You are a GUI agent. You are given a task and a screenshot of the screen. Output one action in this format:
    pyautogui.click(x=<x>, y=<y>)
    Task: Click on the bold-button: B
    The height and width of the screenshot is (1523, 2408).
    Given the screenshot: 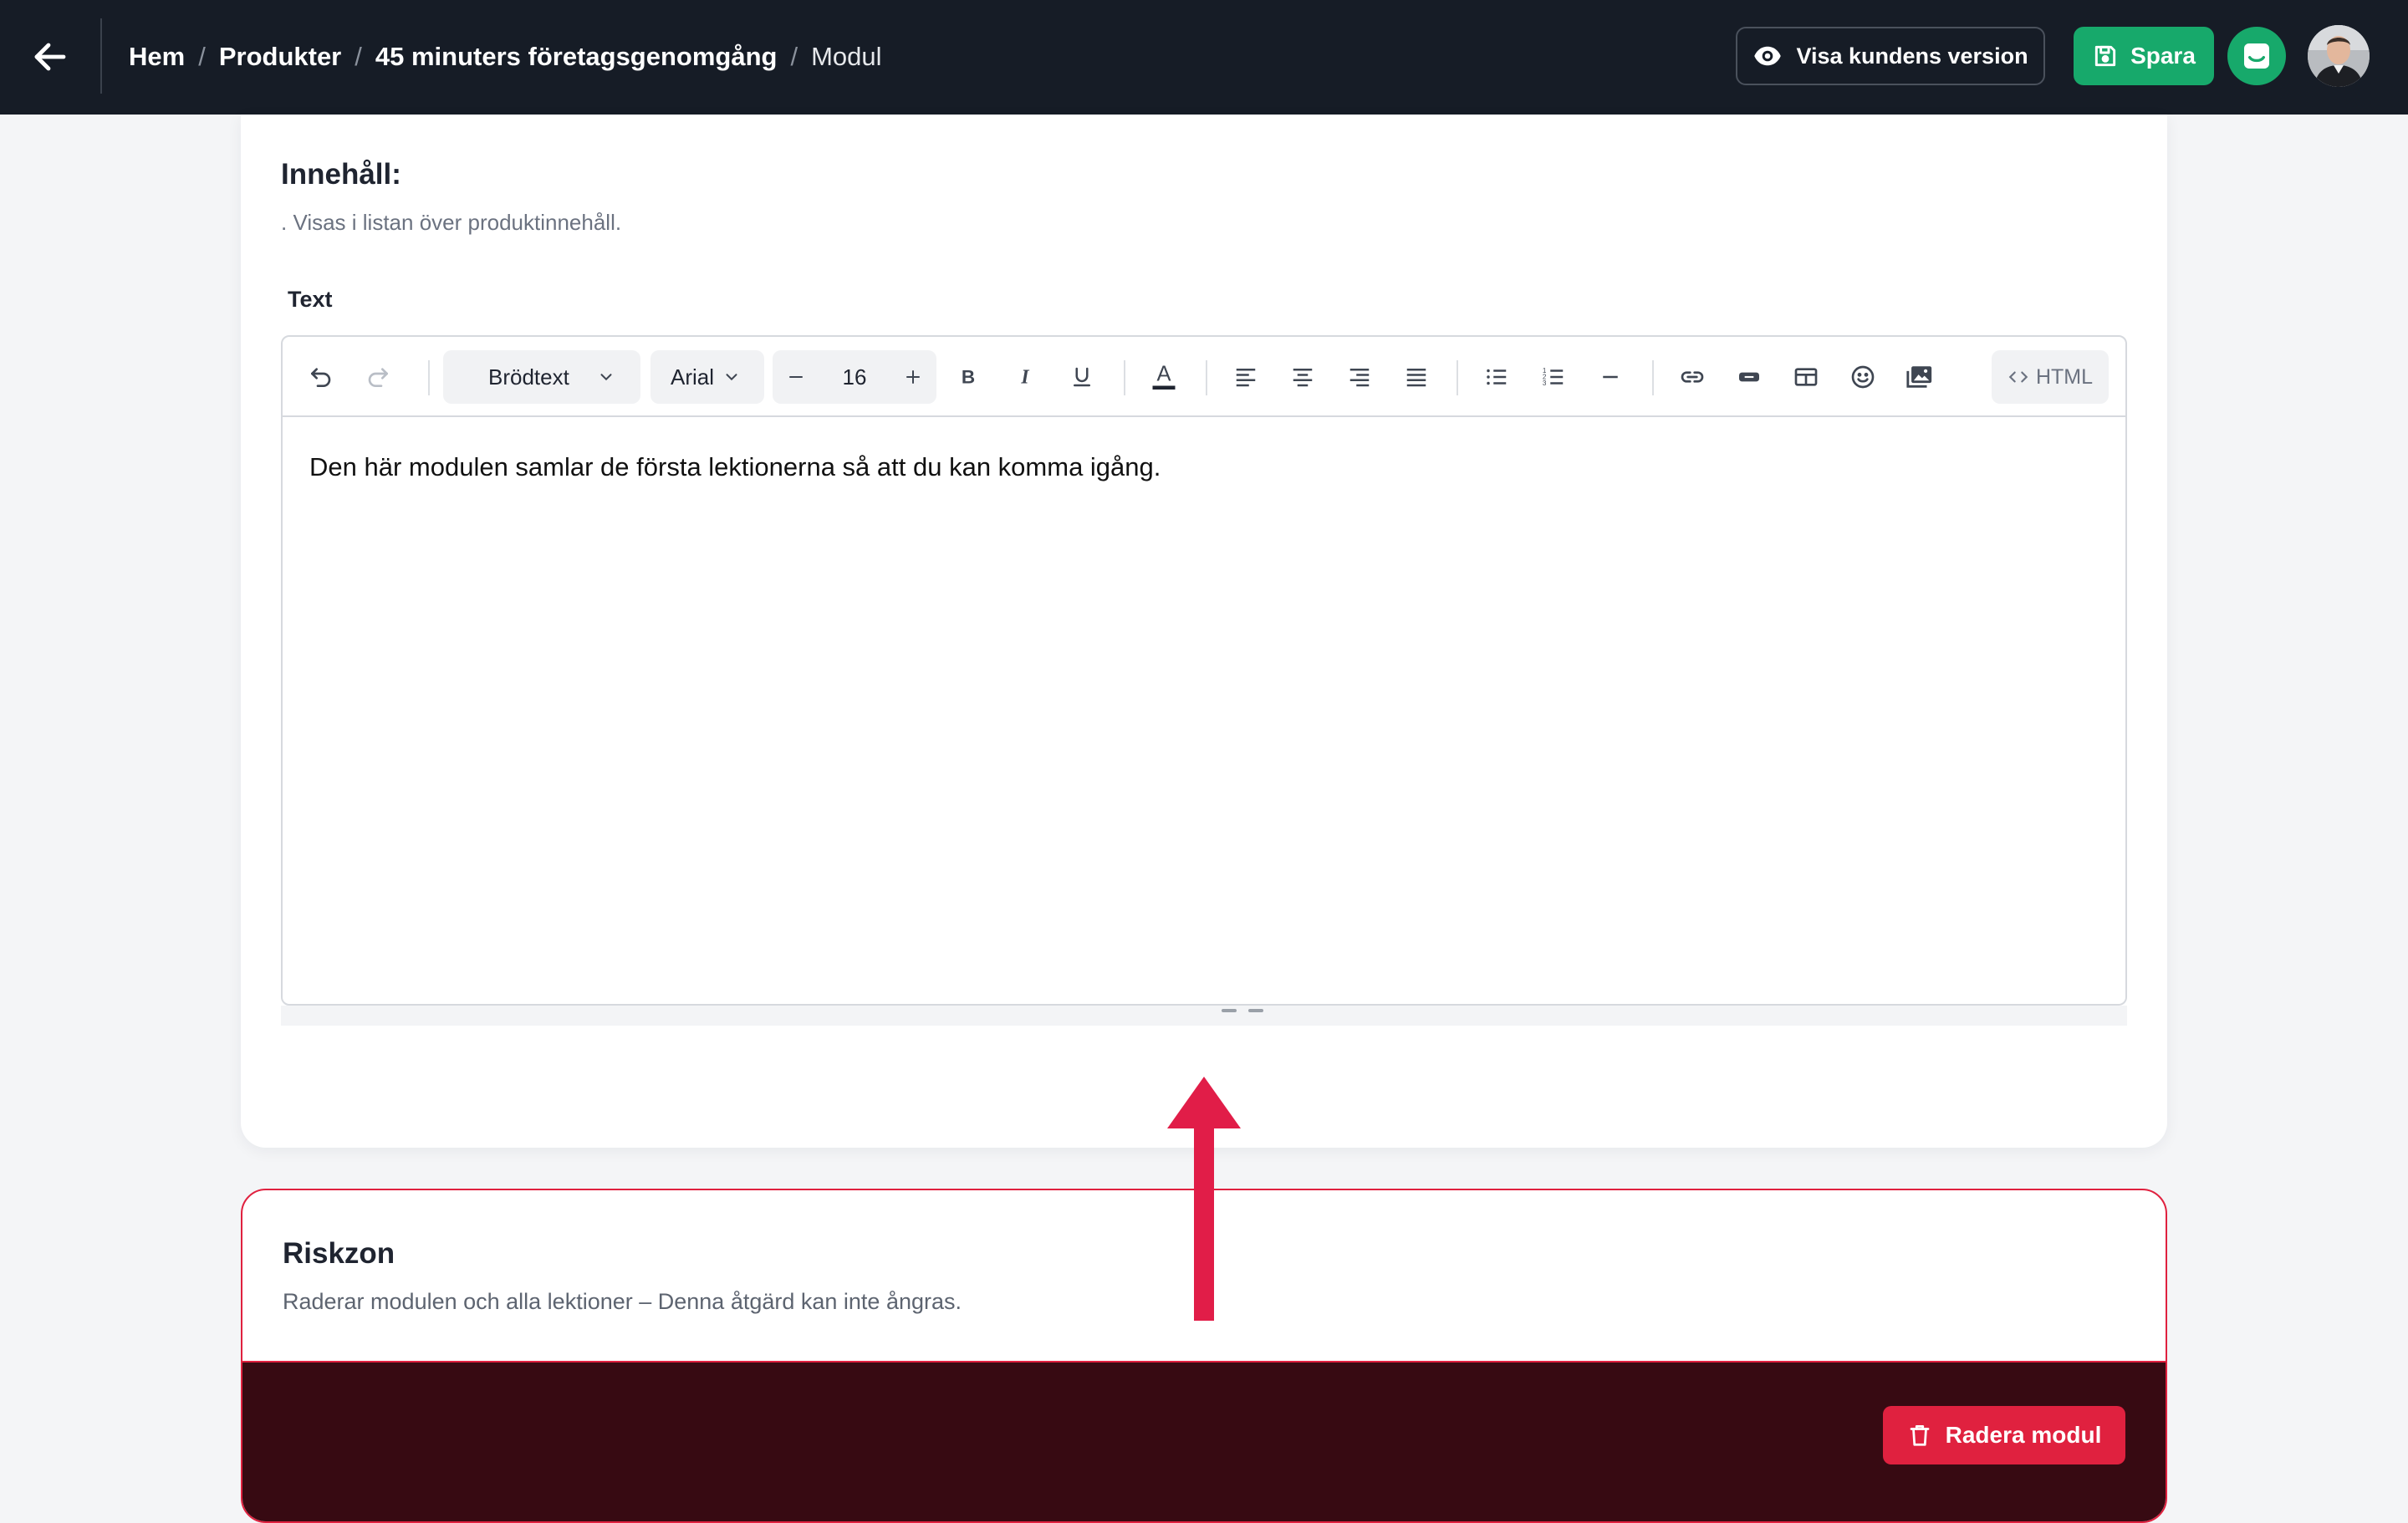 What is the action you would take?
    pyautogui.click(x=968, y=377)
    